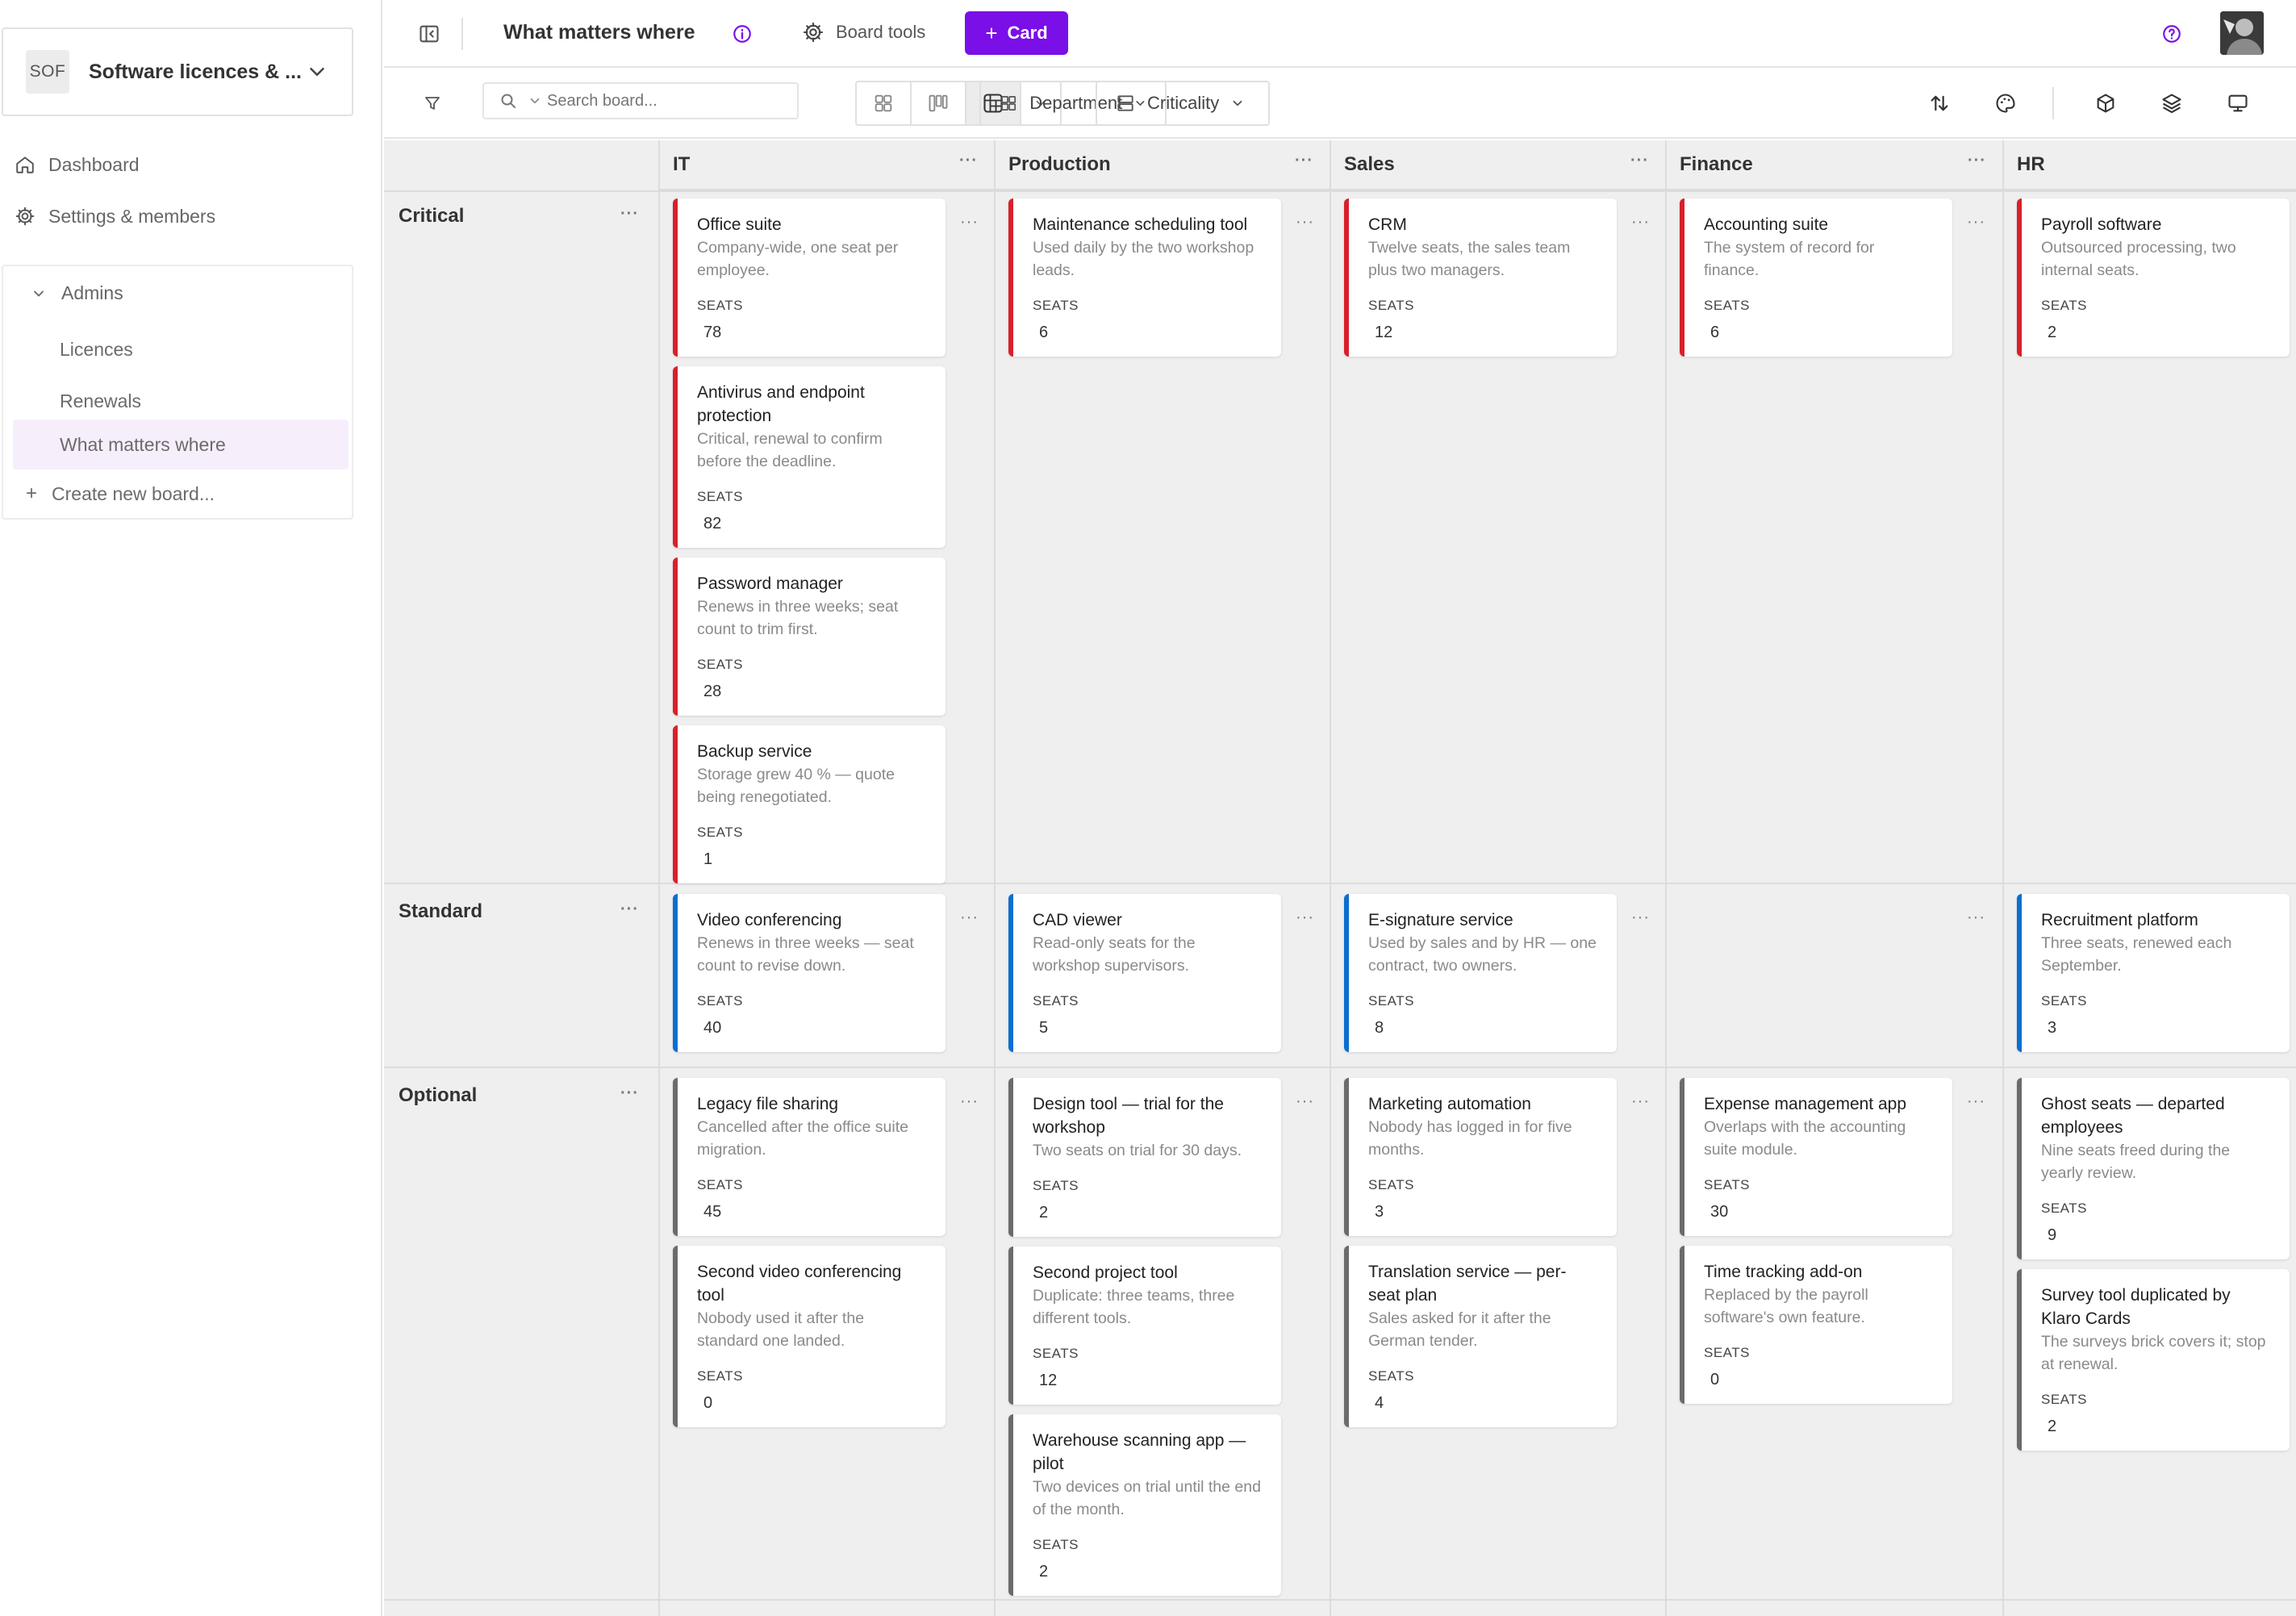  I want to click on card-description: Two seats on trial for 30 days., so click(1137, 1150).